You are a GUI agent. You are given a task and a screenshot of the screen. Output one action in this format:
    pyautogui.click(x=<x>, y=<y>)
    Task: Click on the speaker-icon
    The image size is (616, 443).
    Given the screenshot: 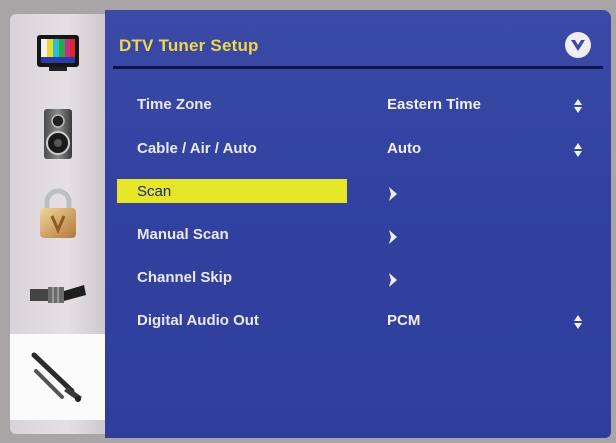 What is the action you would take?
    pyautogui.click(x=57, y=134)
    